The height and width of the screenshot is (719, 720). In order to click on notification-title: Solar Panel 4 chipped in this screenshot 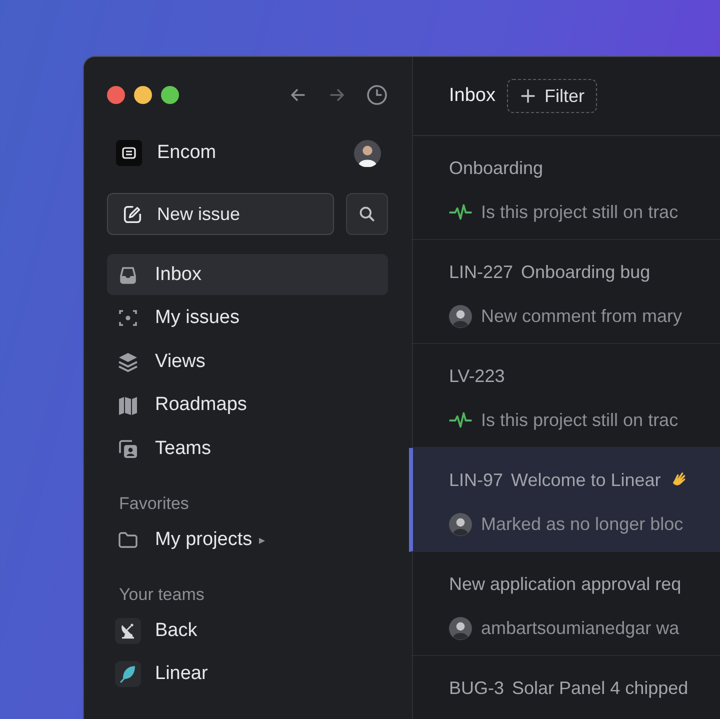, I will do `click(600, 688)`.